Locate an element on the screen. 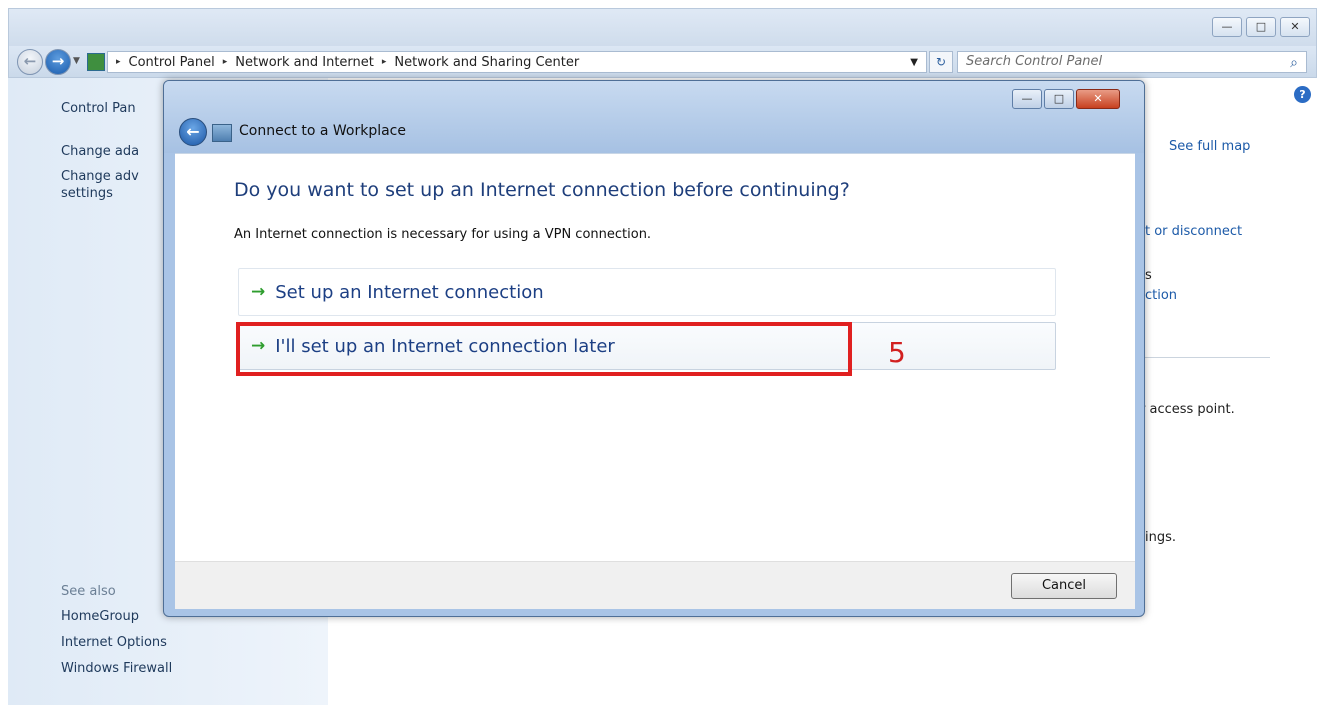 The image size is (1317, 705). close-button: ✕ is located at coordinates (1295, 27).